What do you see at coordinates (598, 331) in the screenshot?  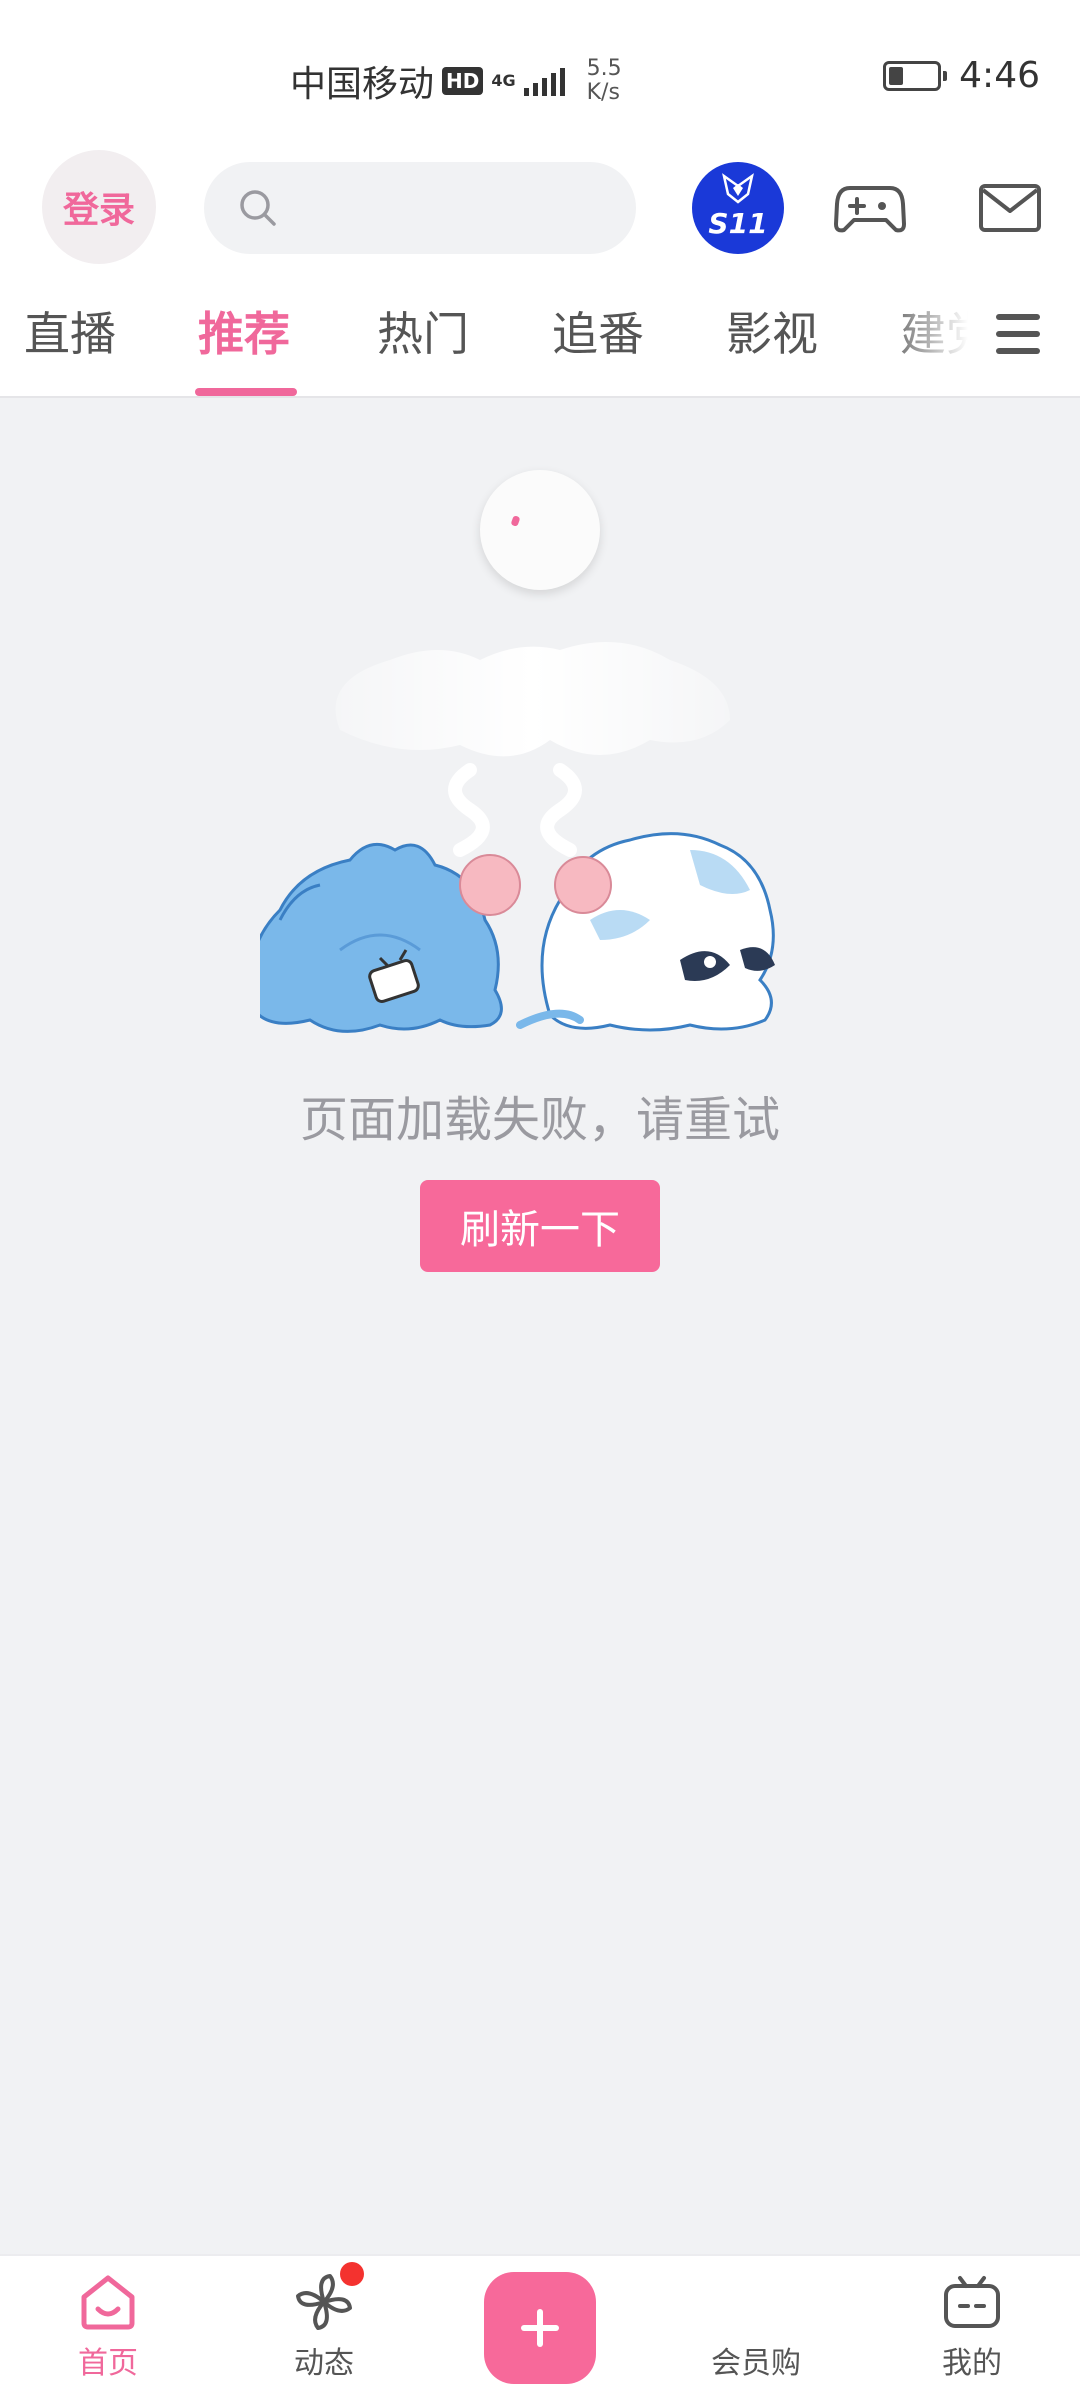 I see `tab-anime: 追番` at bounding box center [598, 331].